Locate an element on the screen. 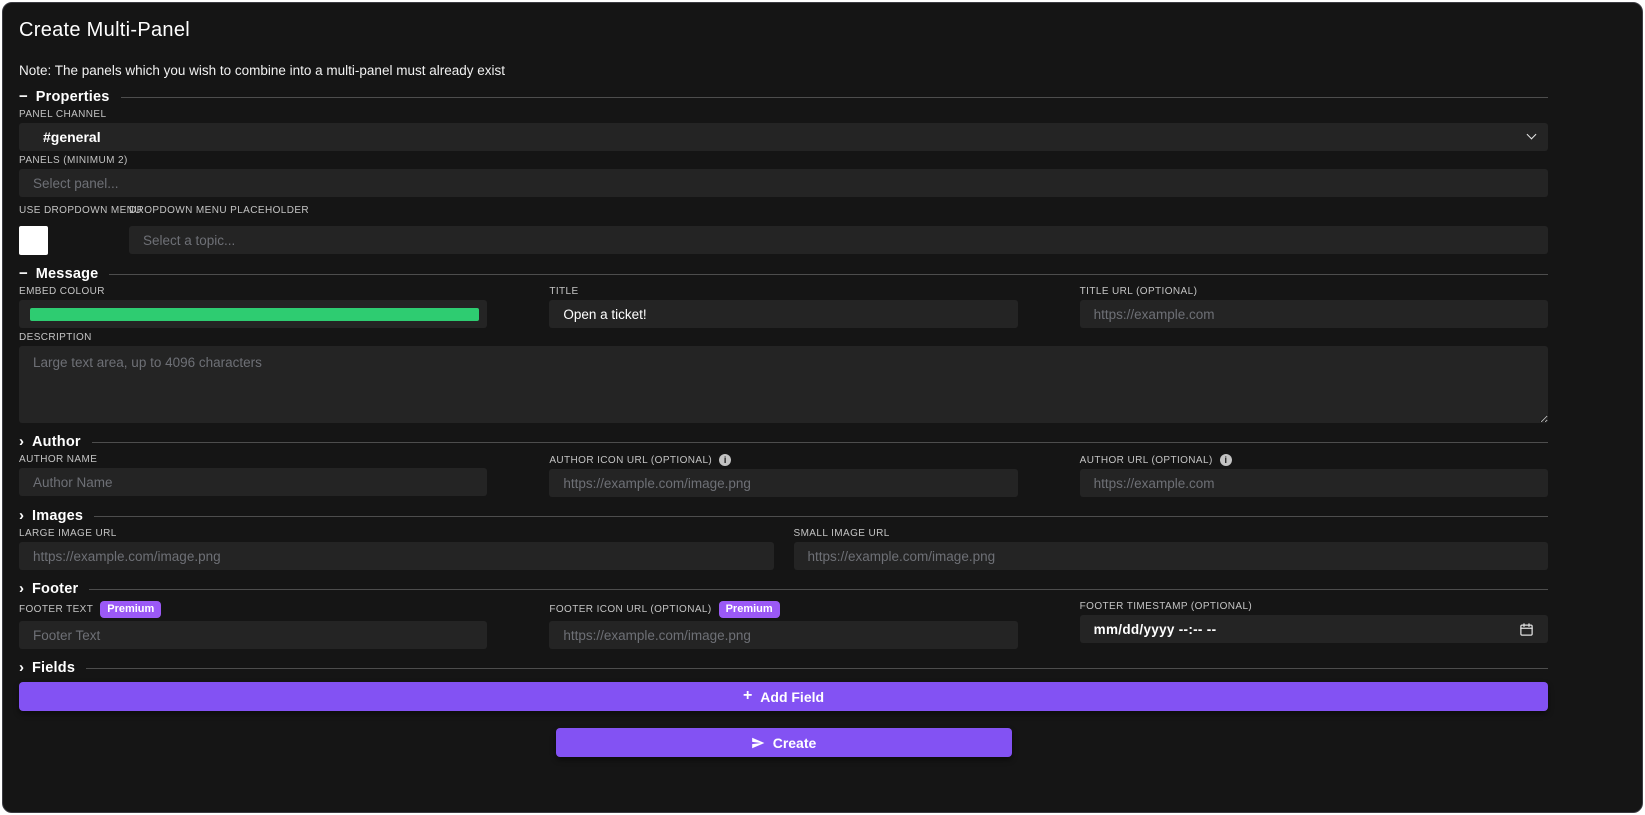  section-label-footer: Footer is located at coordinates (55, 589).